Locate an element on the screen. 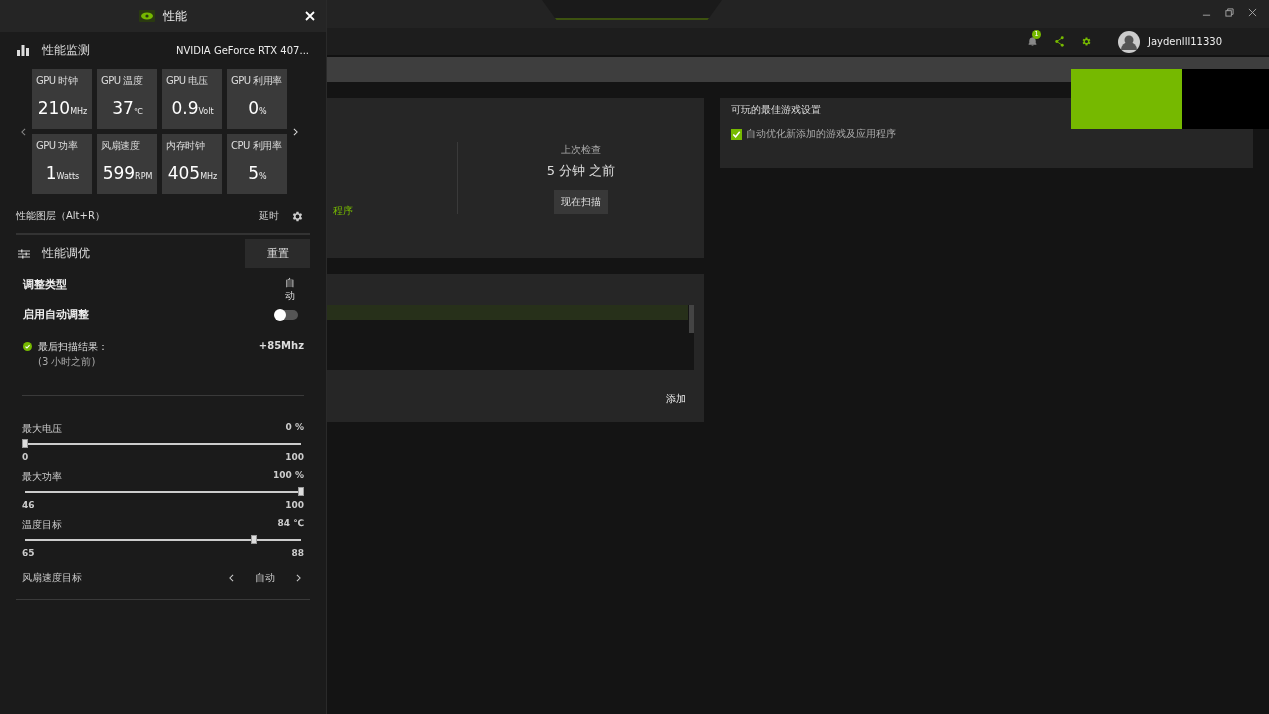 This screenshot has width=1269, height=714. metric-unit: Volt is located at coordinates (206, 111).